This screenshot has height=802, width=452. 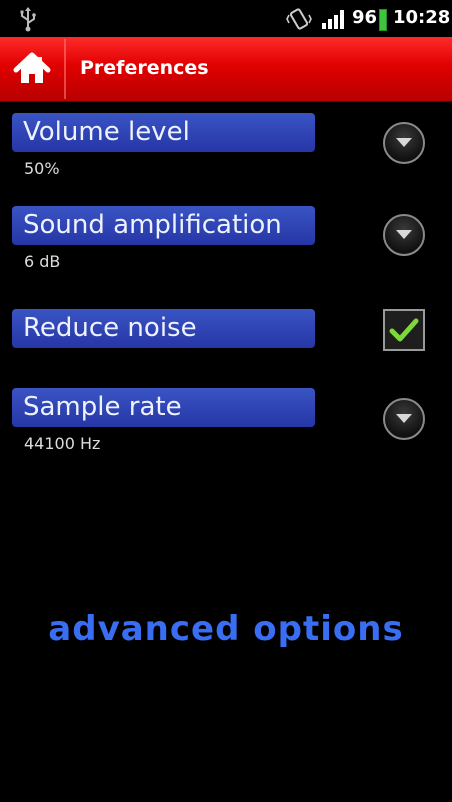 What do you see at coordinates (226, 69) in the screenshot?
I see `action-bar: Preferences` at bounding box center [226, 69].